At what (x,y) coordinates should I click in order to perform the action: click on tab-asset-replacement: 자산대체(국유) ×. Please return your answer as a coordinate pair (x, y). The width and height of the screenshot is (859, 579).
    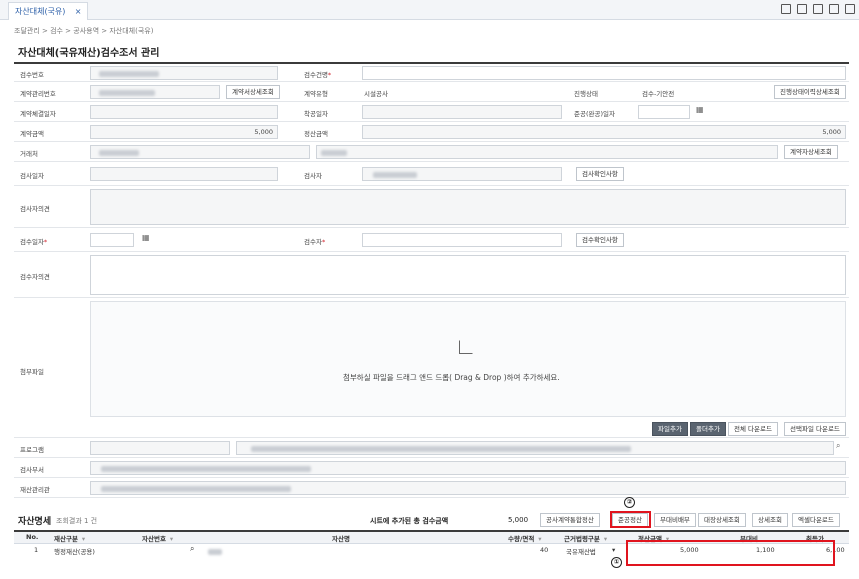
    Looking at the image, I should click on (48, 11).